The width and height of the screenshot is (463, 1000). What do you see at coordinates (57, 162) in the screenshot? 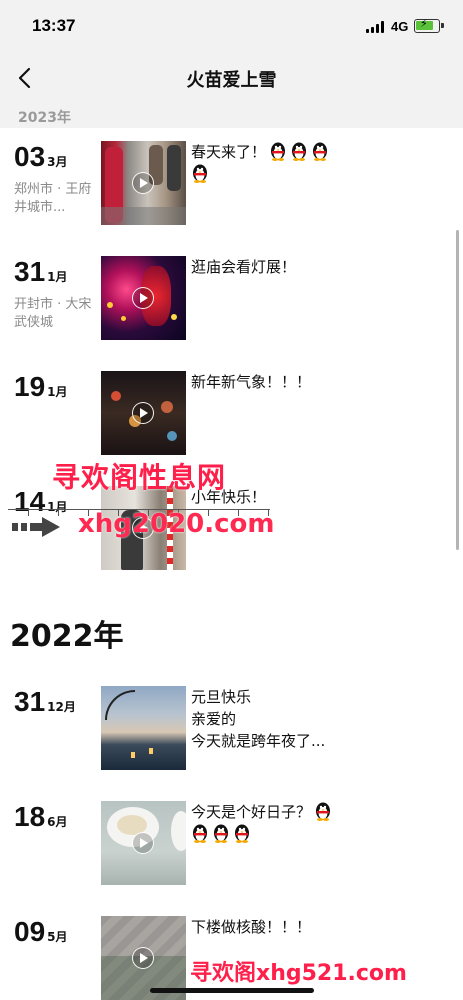
I see `entry-month: 3月` at bounding box center [57, 162].